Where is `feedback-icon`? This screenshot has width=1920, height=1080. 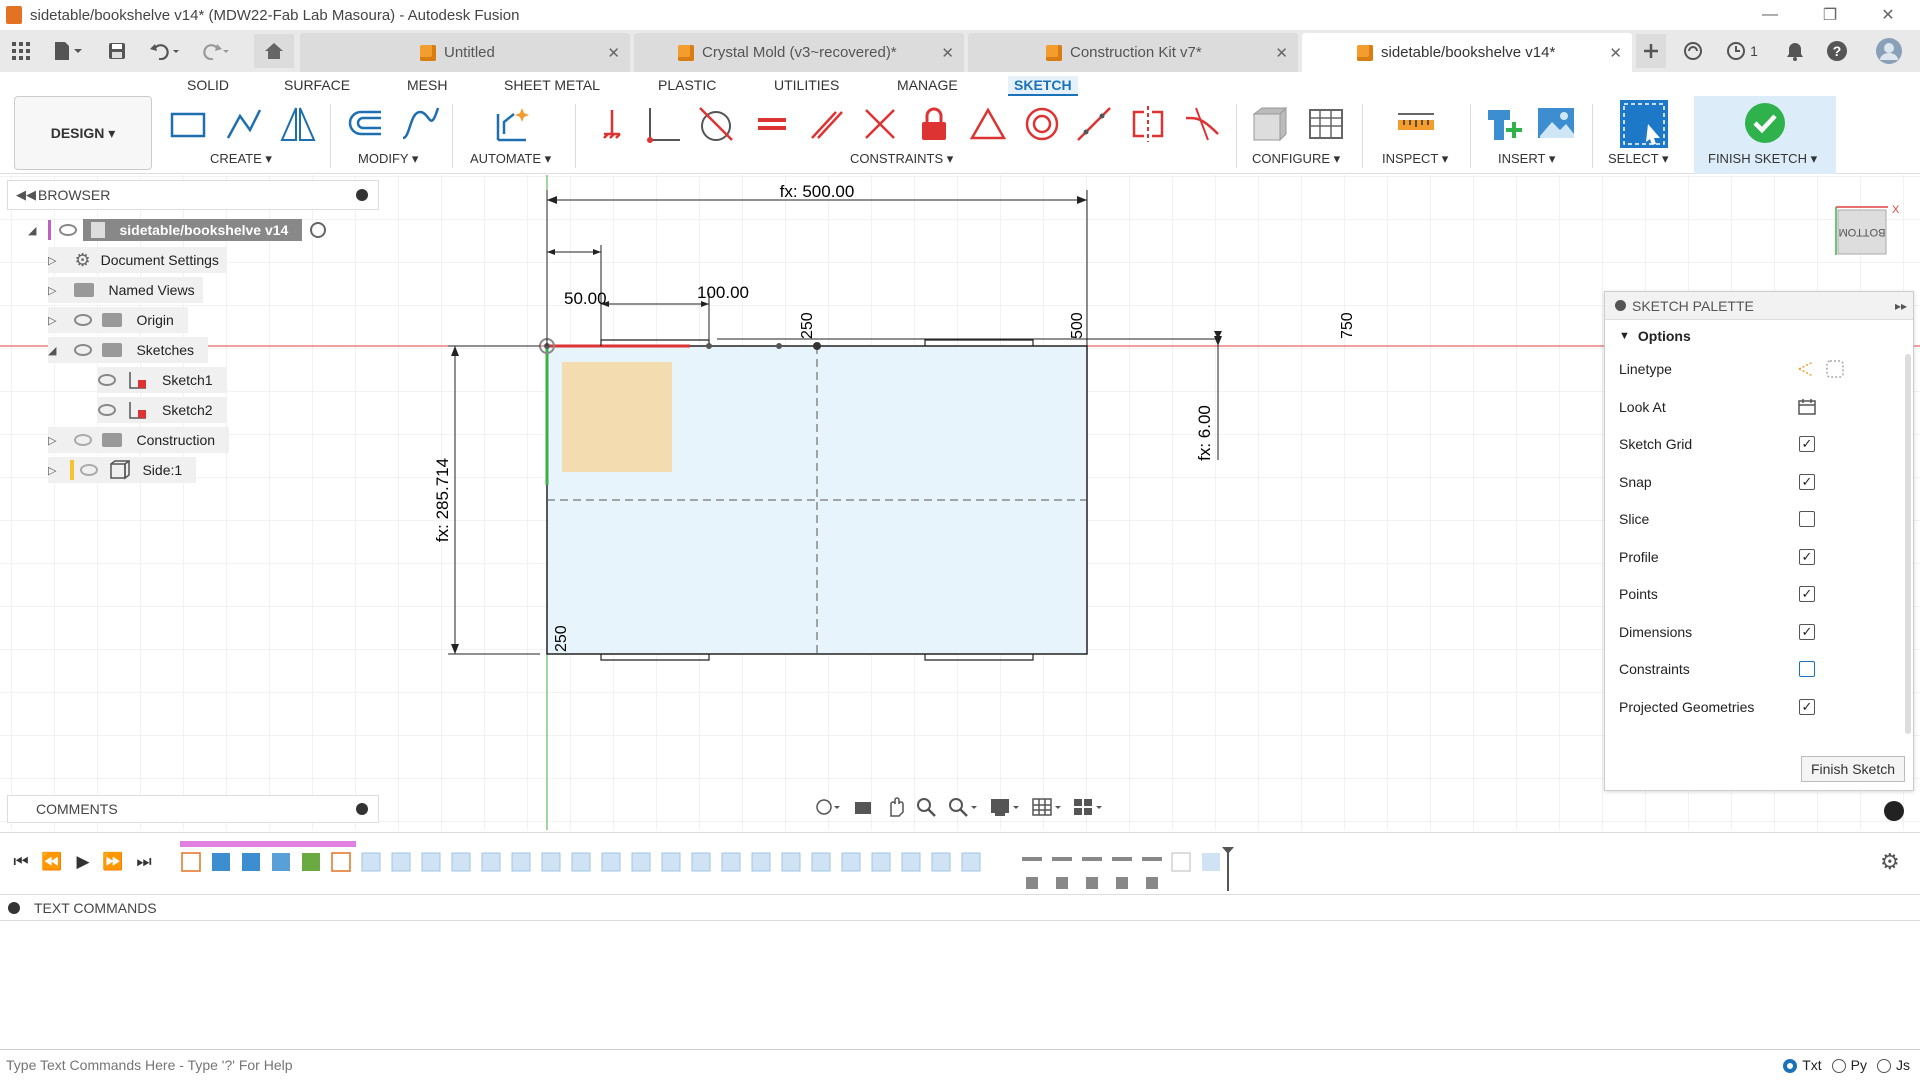 feedback-icon is located at coordinates (1894, 811).